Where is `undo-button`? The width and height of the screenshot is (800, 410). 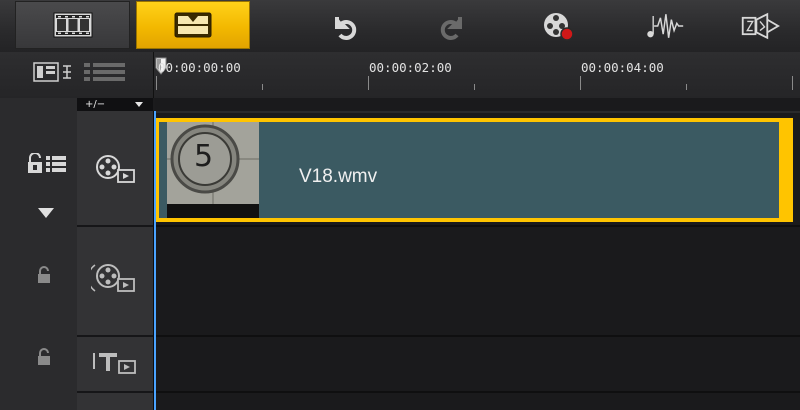 undo-button is located at coordinates (345, 26).